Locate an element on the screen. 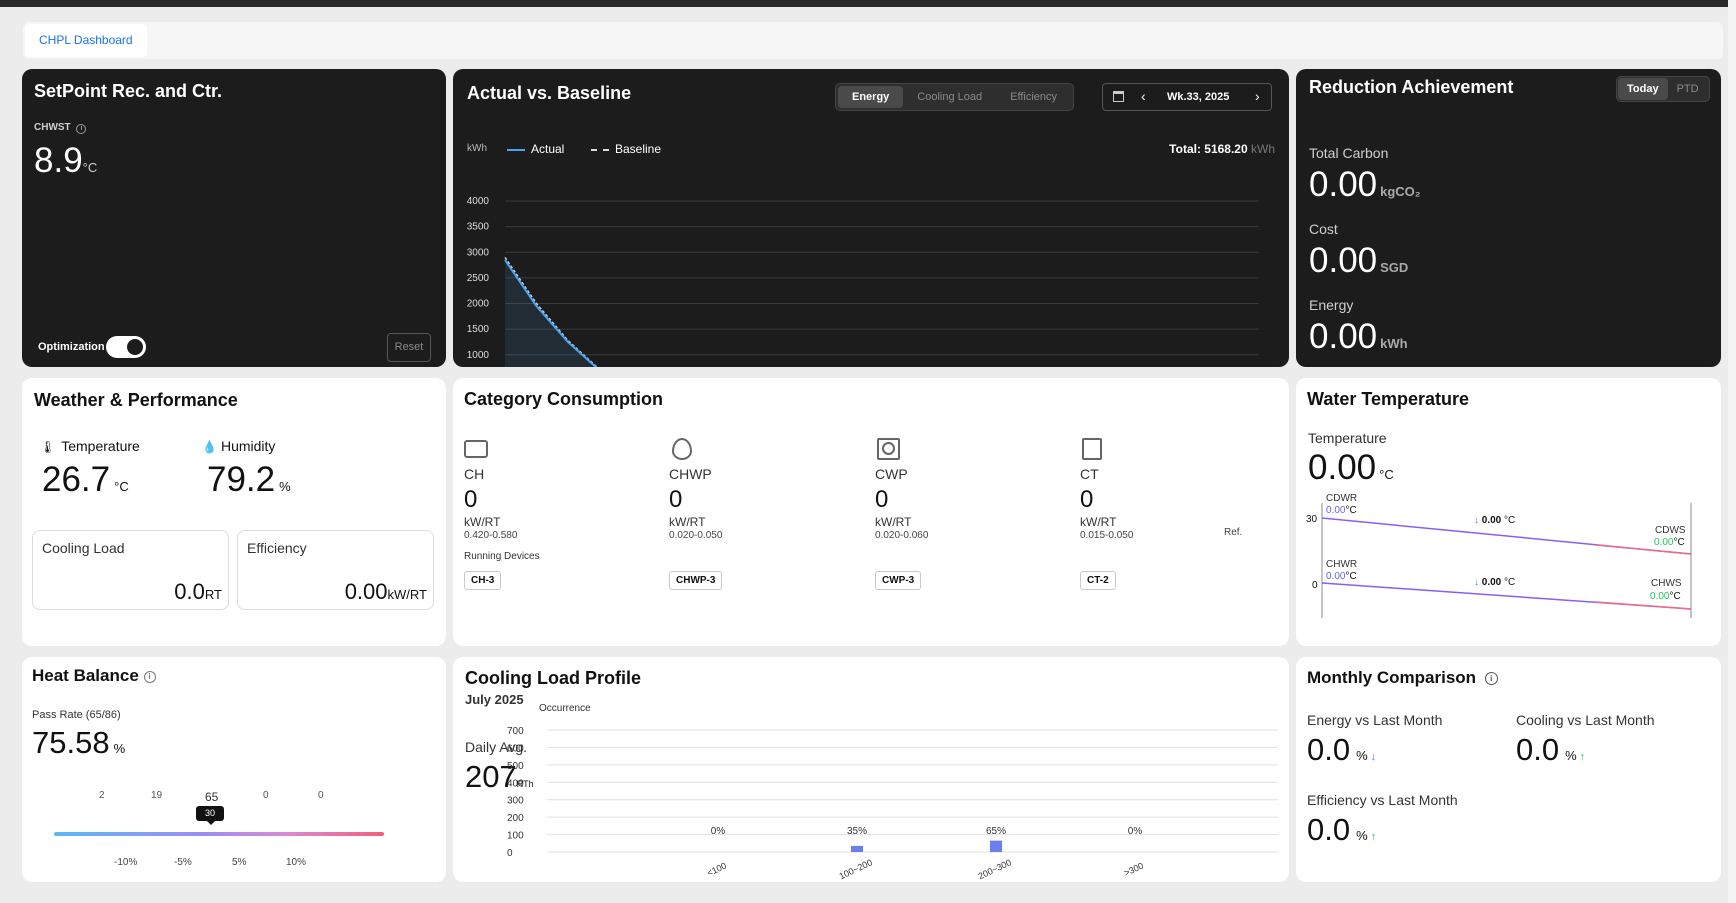  device-chip-ch: CH-3 is located at coordinates (483, 580).